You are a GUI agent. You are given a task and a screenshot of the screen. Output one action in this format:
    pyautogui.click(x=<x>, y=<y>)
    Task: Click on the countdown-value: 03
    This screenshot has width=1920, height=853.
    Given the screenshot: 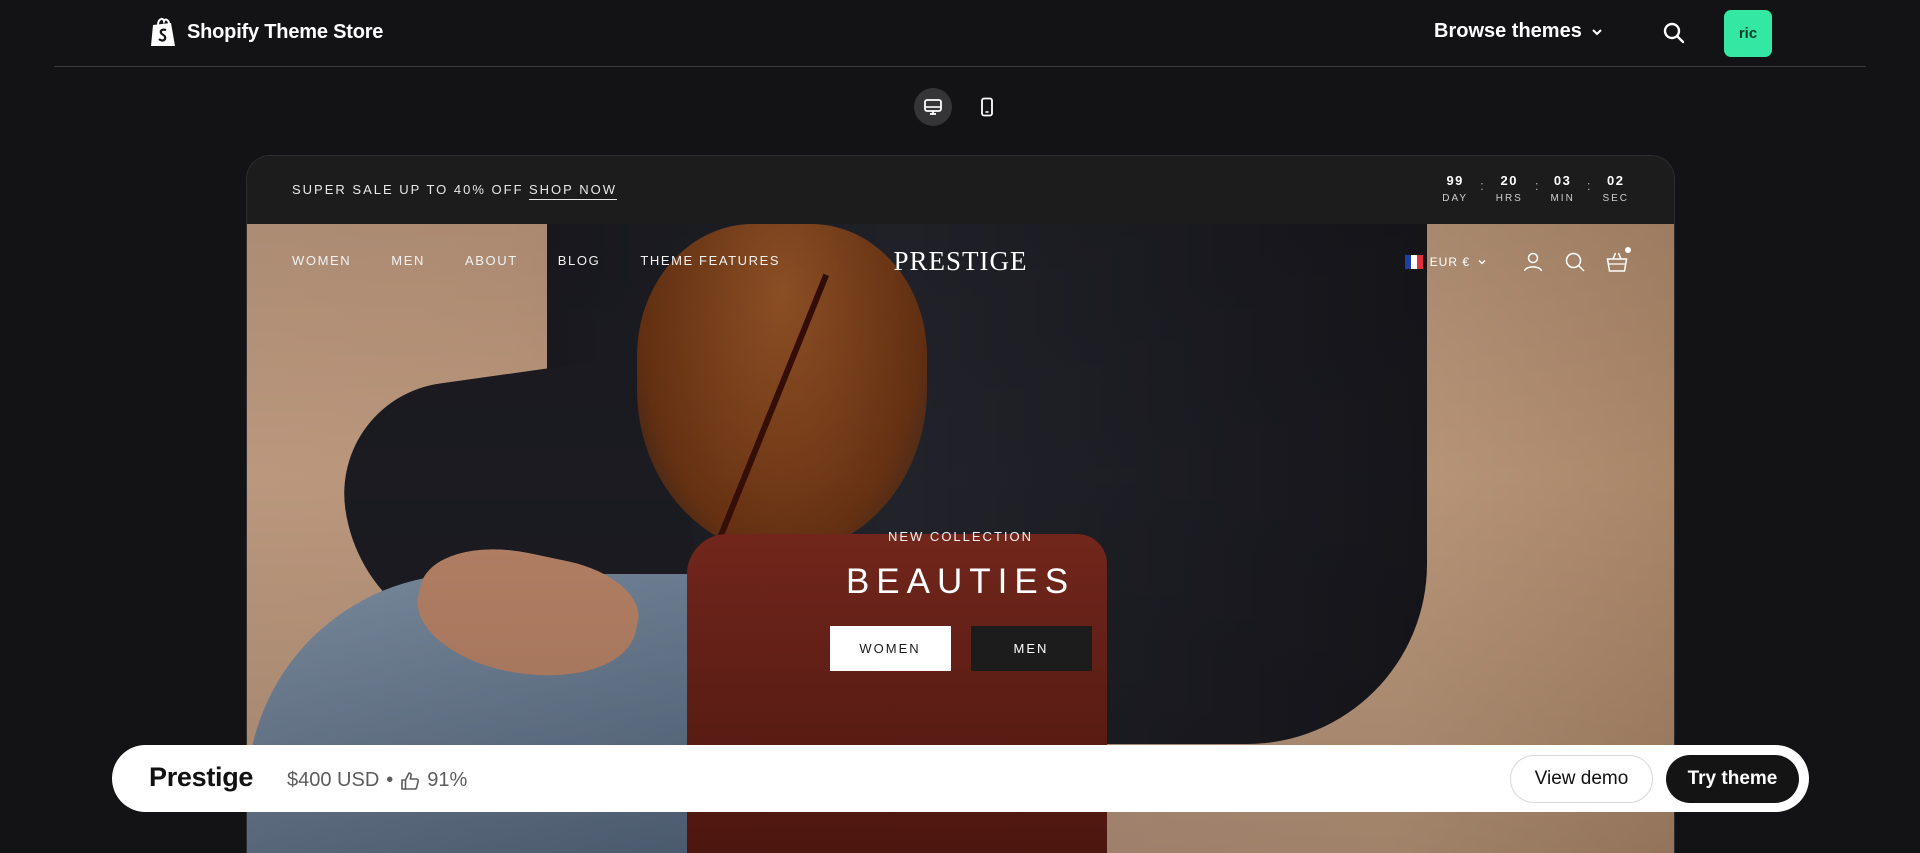 What is the action you would take?
    pyautogui.click(x=1562, y=180)
    